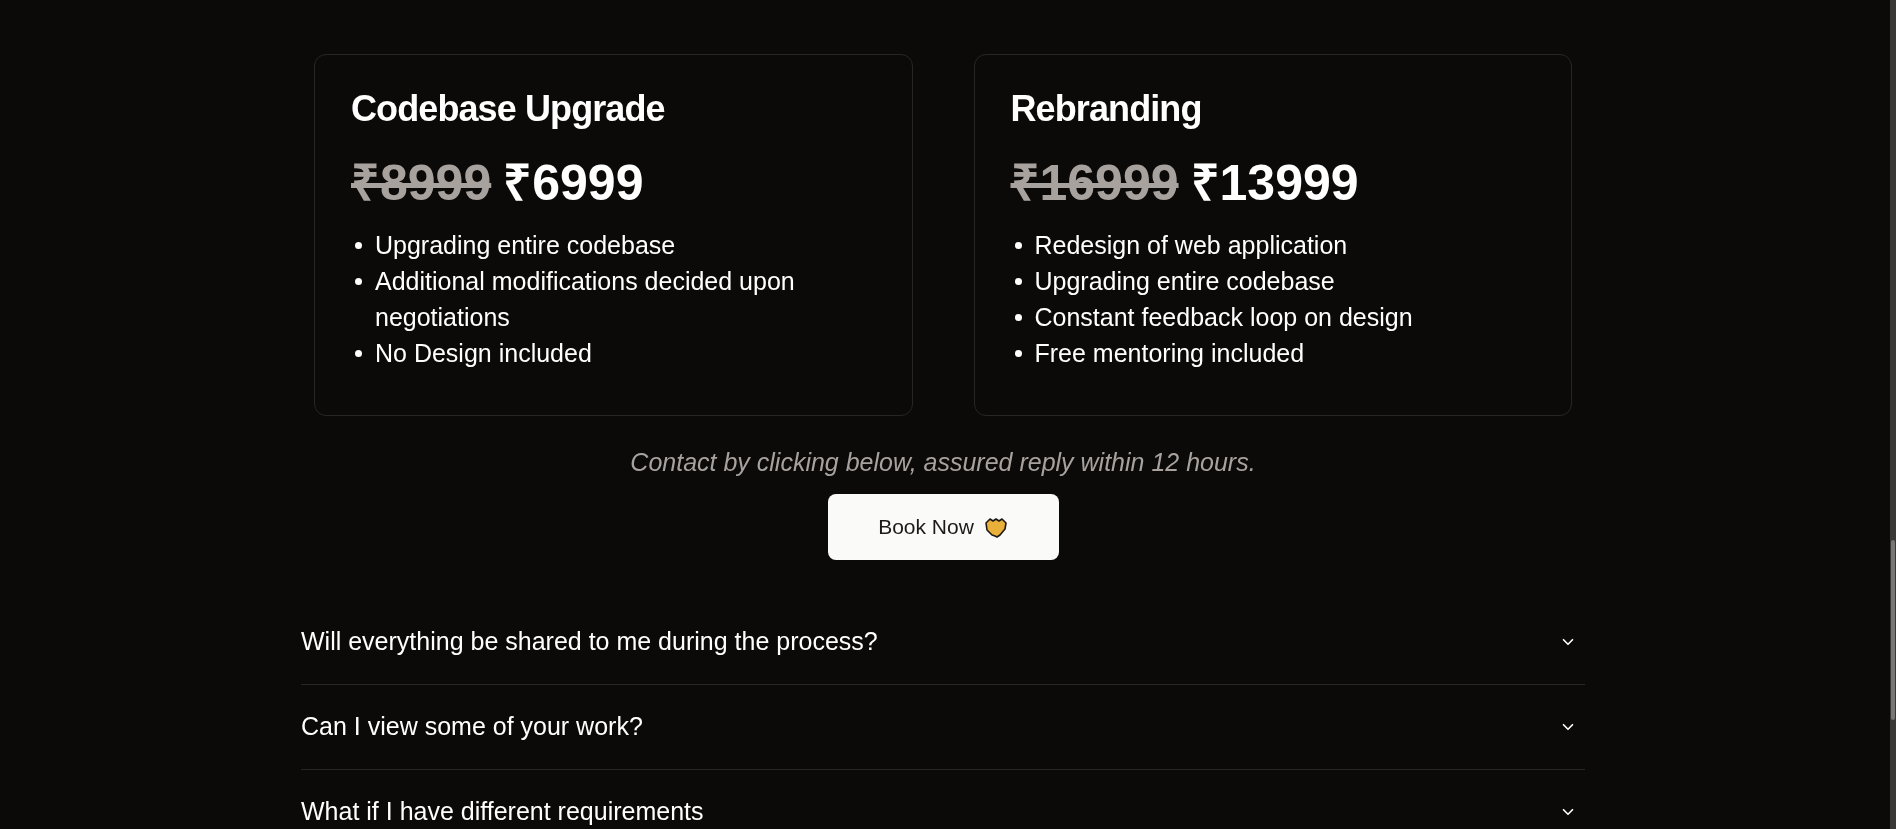  Describe the element at coordinates (573, 183) in the screenshot. I see `price: ₹6999` at that location.